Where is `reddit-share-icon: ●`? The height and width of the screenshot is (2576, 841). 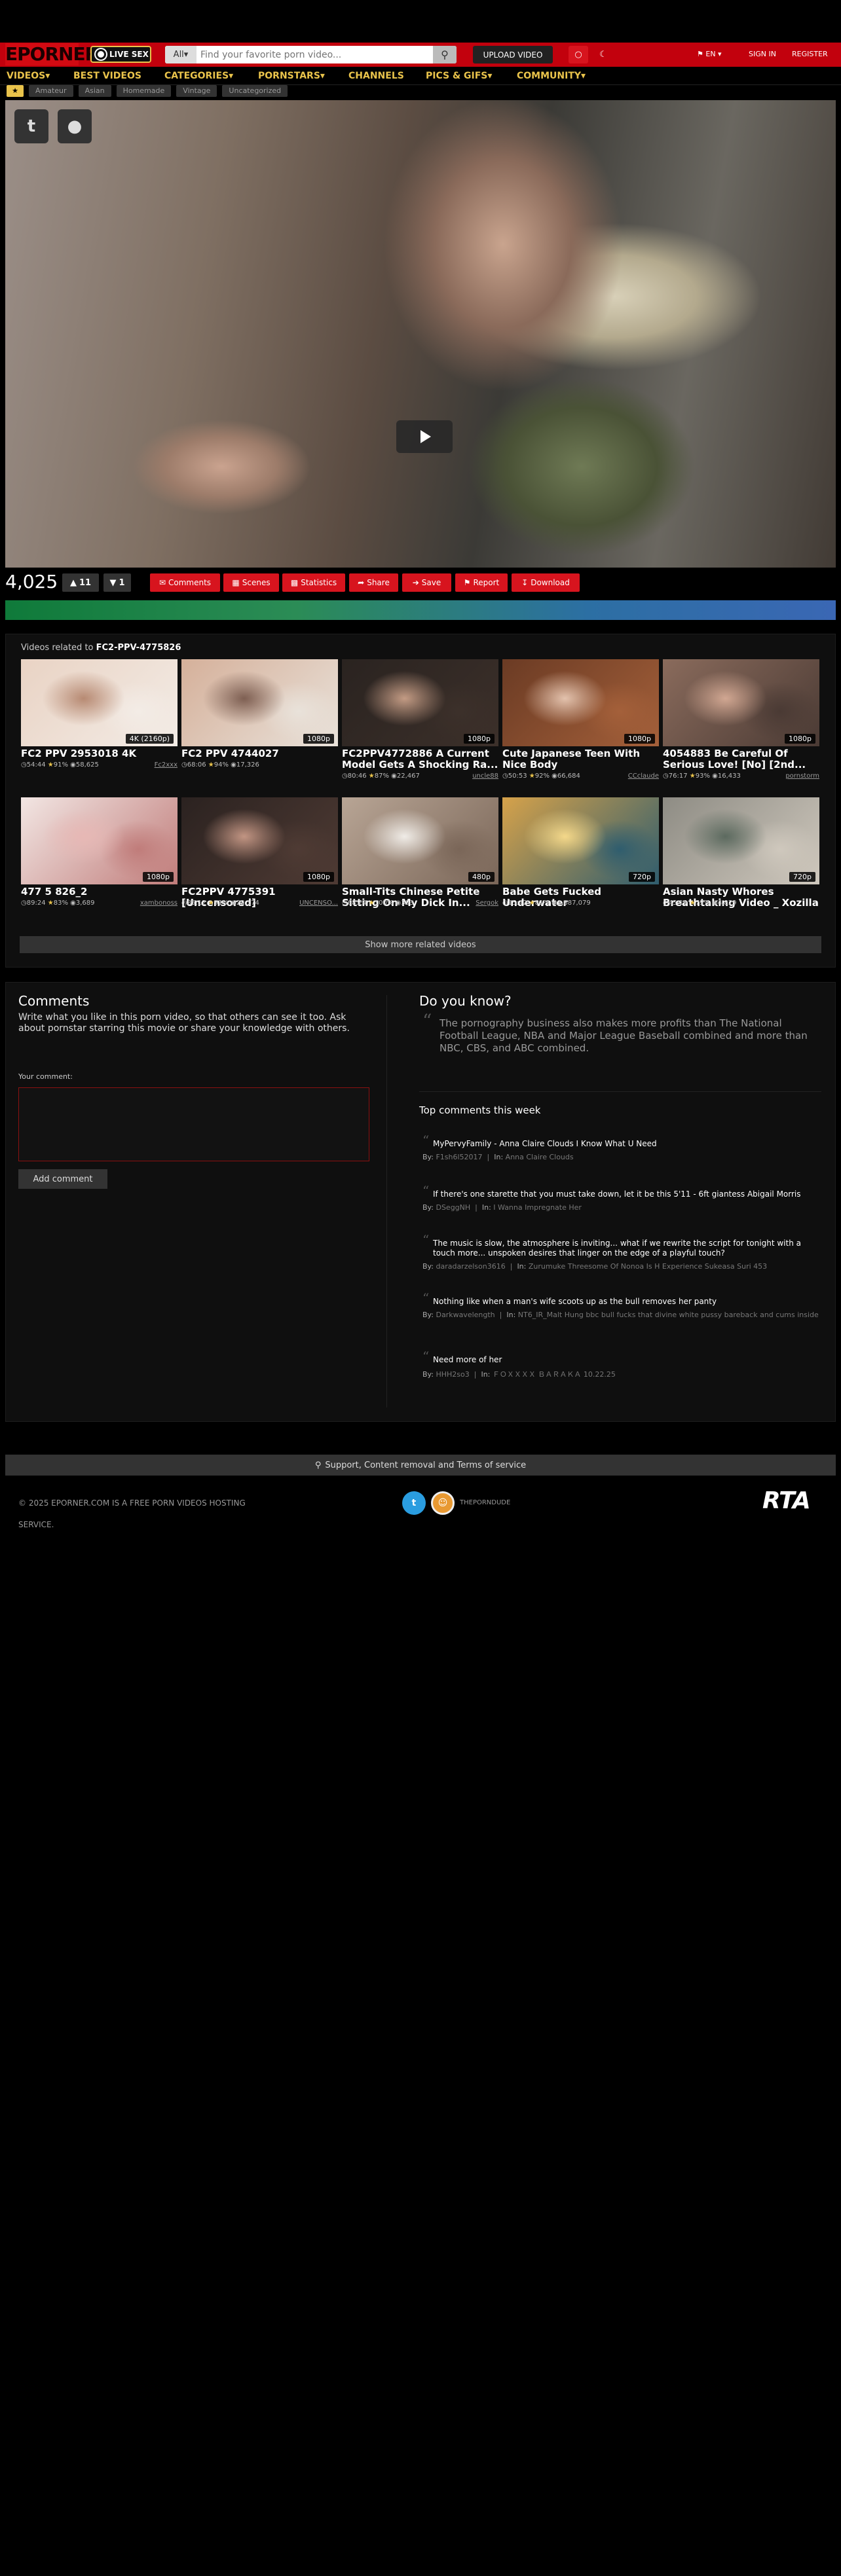 reddit-share-icon: ● is located at coordinates (75, 126).